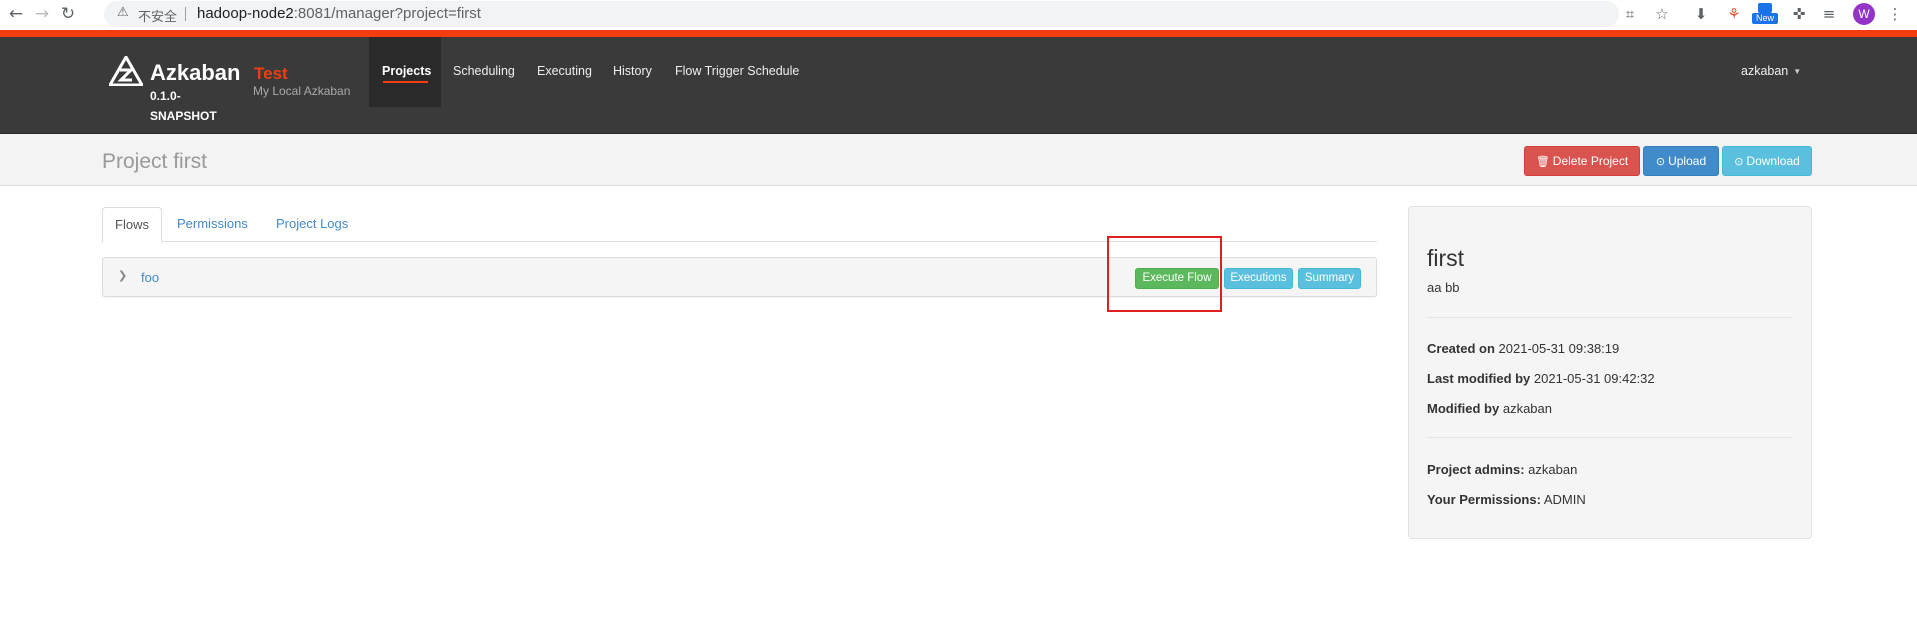  I want to click on download-button: ⊙ Download, so click(1767, 161).